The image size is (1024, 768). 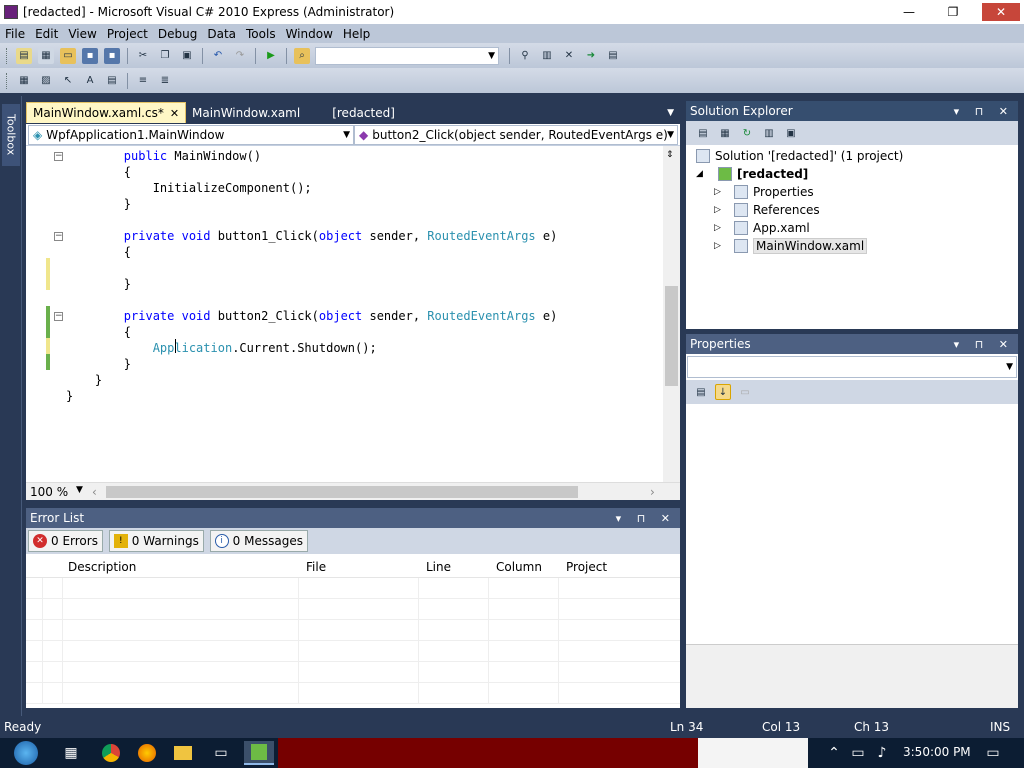 What do you see at coordinates (701, 392) in the screenshot?
I see `categorized-icon: ▤` at bounding box center [701, 392].